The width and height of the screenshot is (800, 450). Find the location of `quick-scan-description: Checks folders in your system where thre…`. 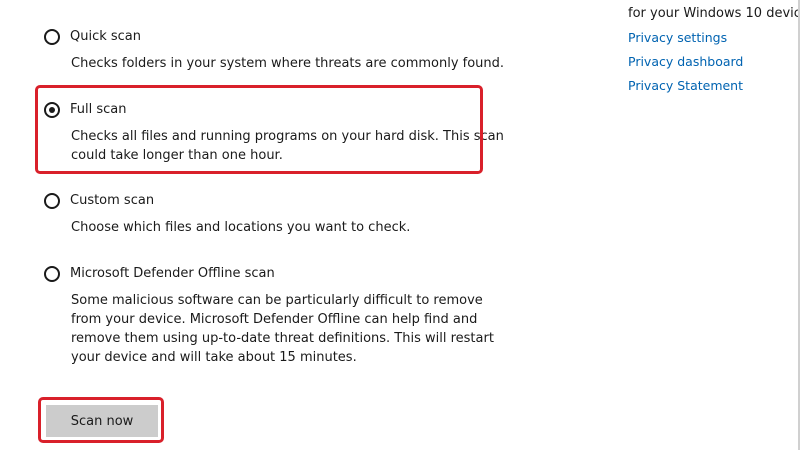

quick-scan-description: Checks folders in your system where thre… is located at coordinates (288, 63).